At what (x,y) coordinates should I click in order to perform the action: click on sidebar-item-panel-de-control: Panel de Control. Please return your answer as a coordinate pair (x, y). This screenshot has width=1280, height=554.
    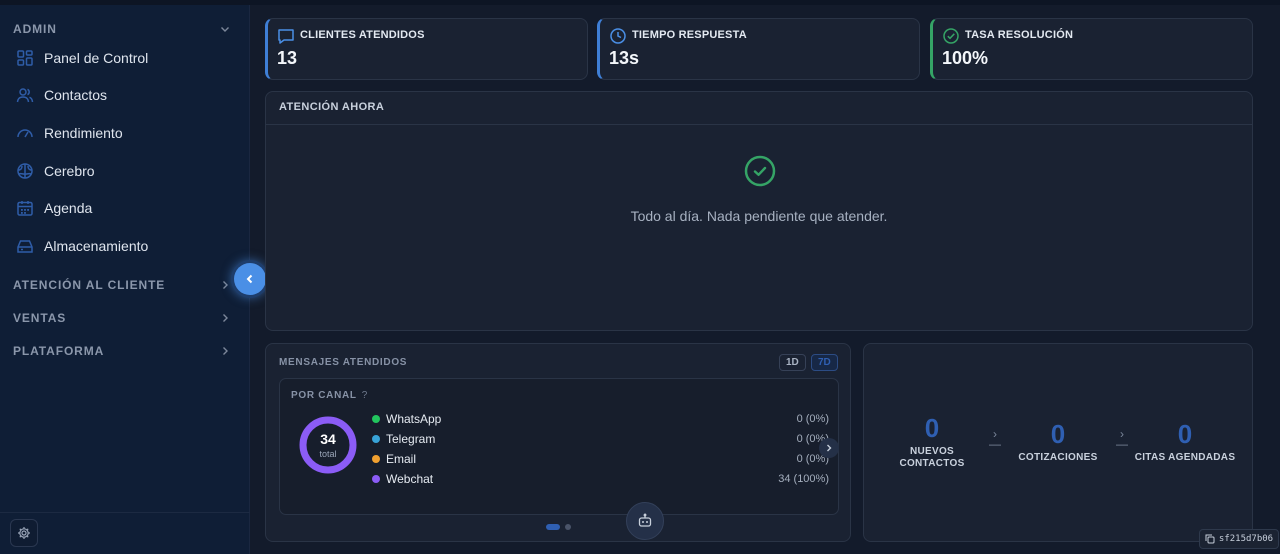
    Looking at the image, I should click on (126, 58).